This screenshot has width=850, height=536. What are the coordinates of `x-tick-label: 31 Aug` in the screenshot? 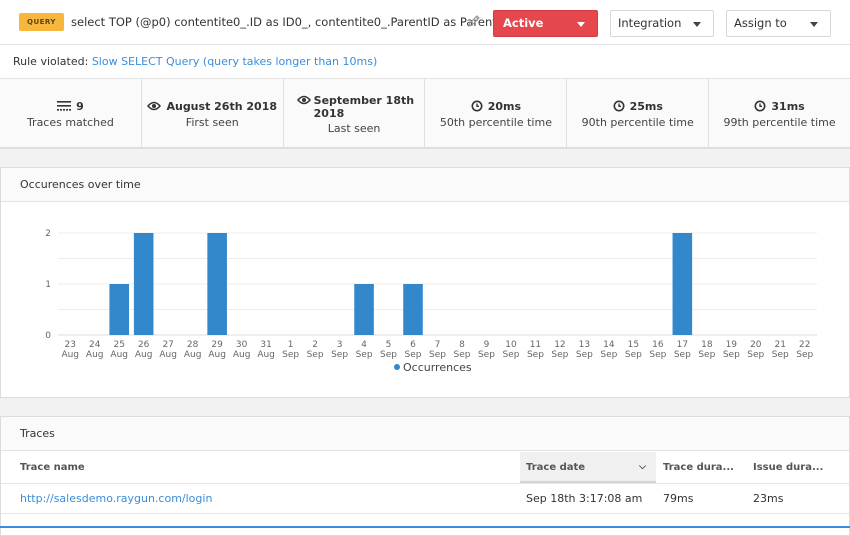 It's located at (266, 350).